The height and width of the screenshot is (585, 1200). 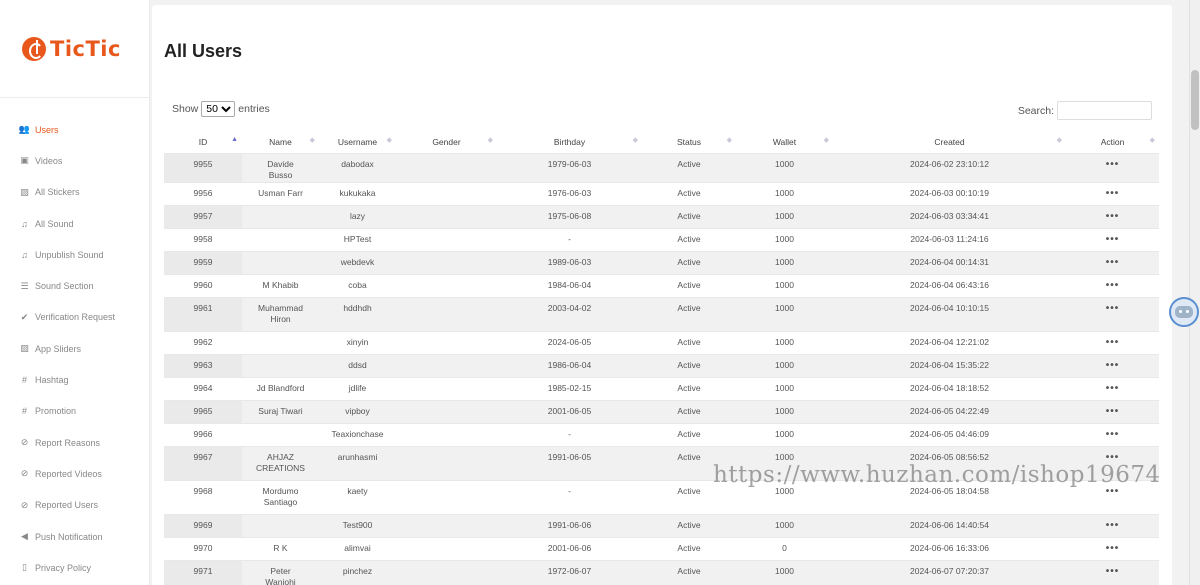 I want to click on sidebar-item-label: Promotion, so click(x=56, y=411).